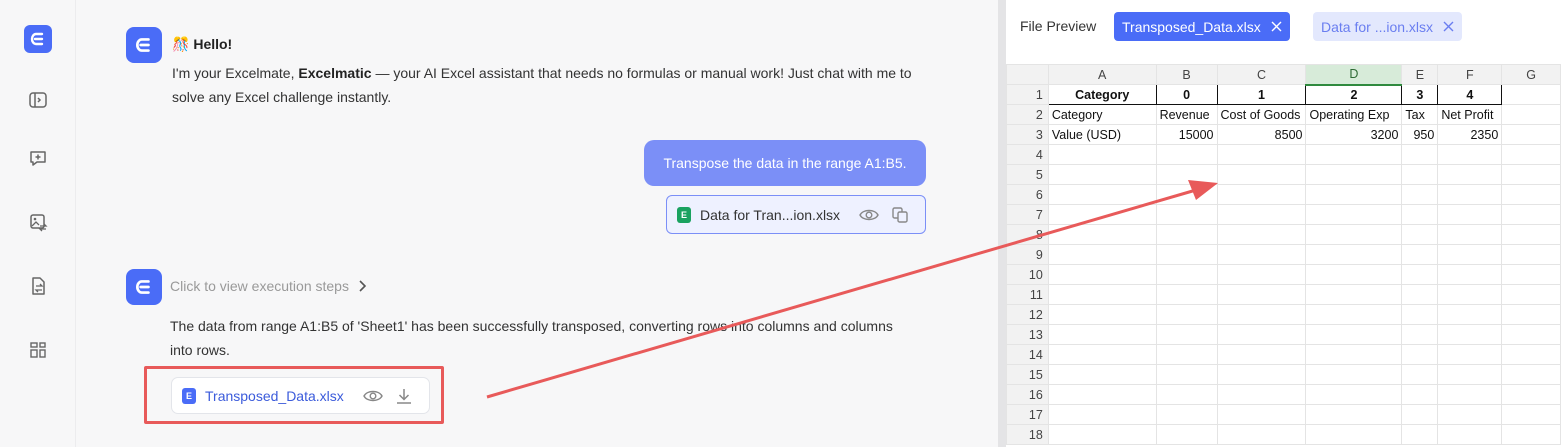  I want to click on row-header: 5, so click(1027, 174).